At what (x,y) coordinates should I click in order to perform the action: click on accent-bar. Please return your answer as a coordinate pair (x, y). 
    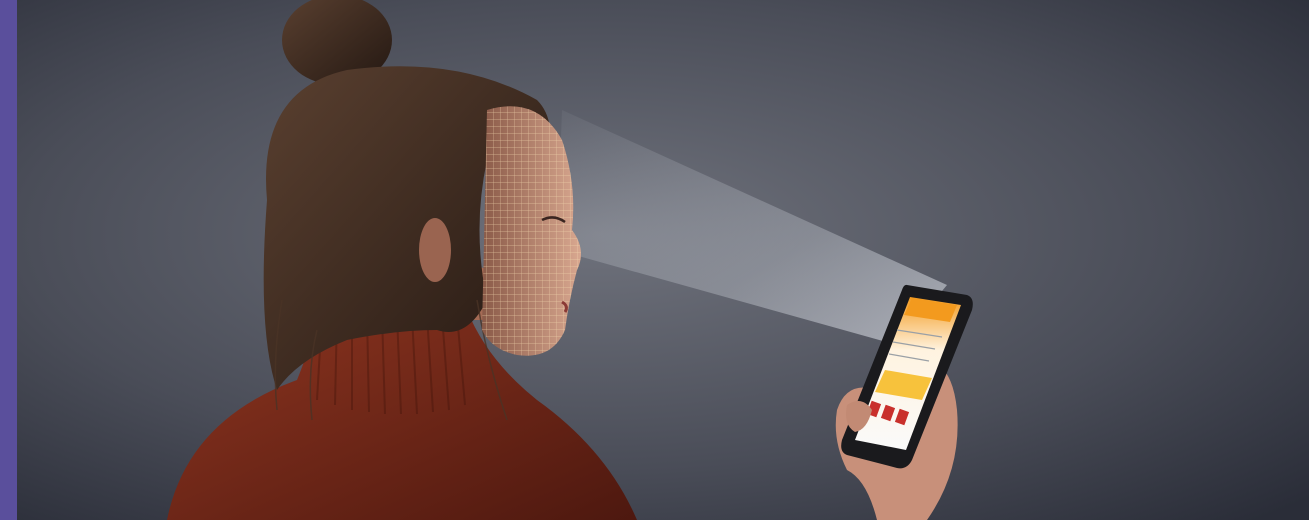
    Looking at the image, I should click on (8, 260).